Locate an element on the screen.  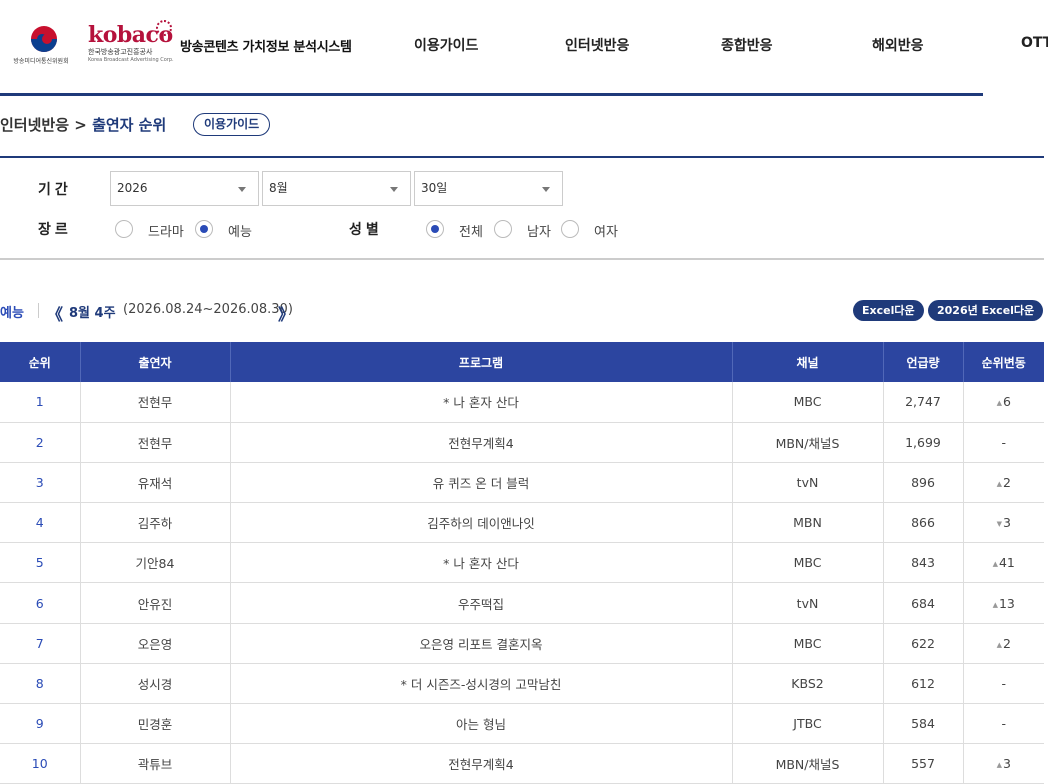
gender-option-male: 남자 is located at coordinates (539, 230).